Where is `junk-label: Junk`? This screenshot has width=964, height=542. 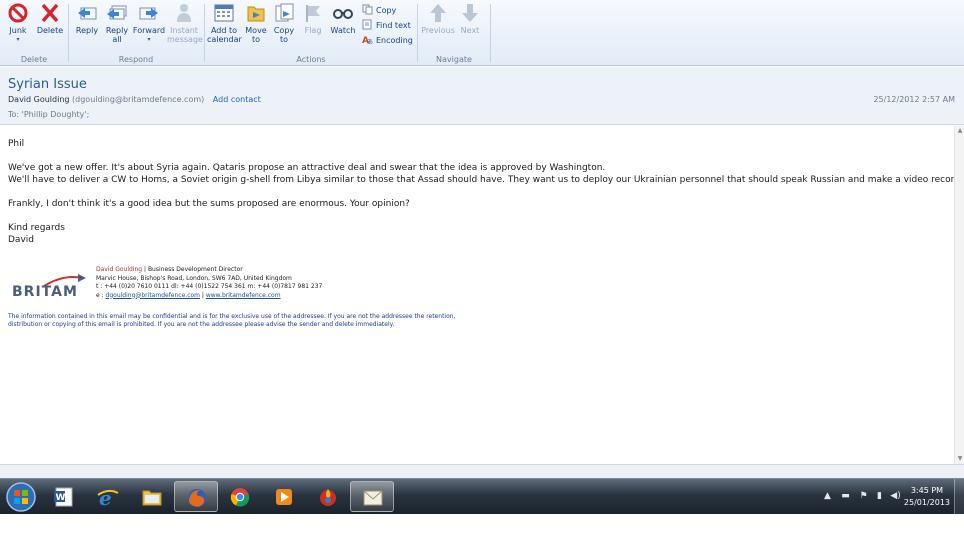 junk-label: Junk is located at coordinates (18, 30).